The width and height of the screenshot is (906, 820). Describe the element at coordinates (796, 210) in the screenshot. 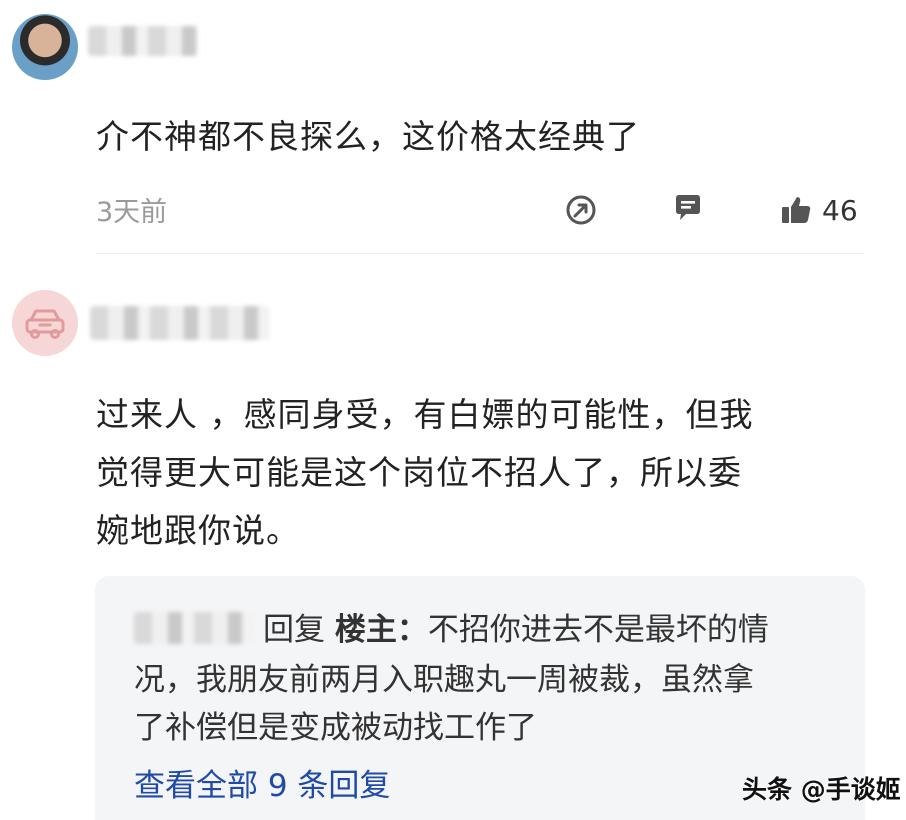

I see `thumbs-up-icon` at that location.